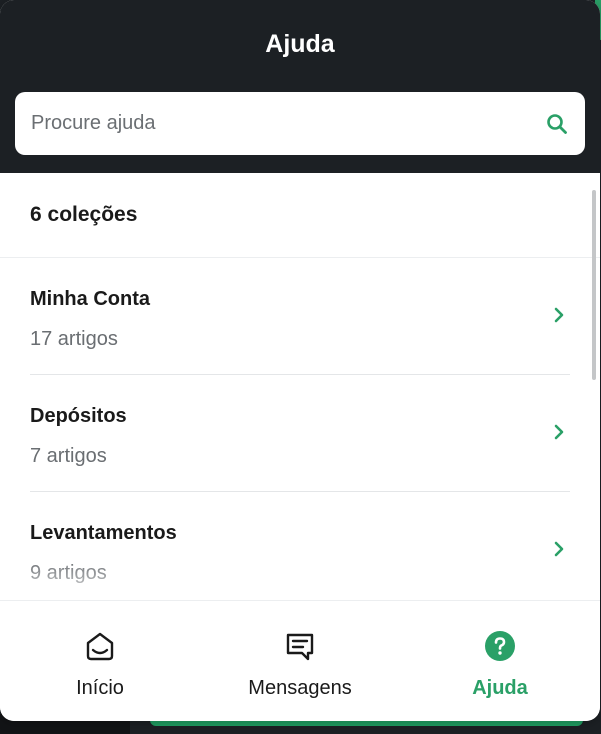 The height and width of the screenshot is (734, 601). I want to click on nav-item-help: Ajuda, so click(500, 661).